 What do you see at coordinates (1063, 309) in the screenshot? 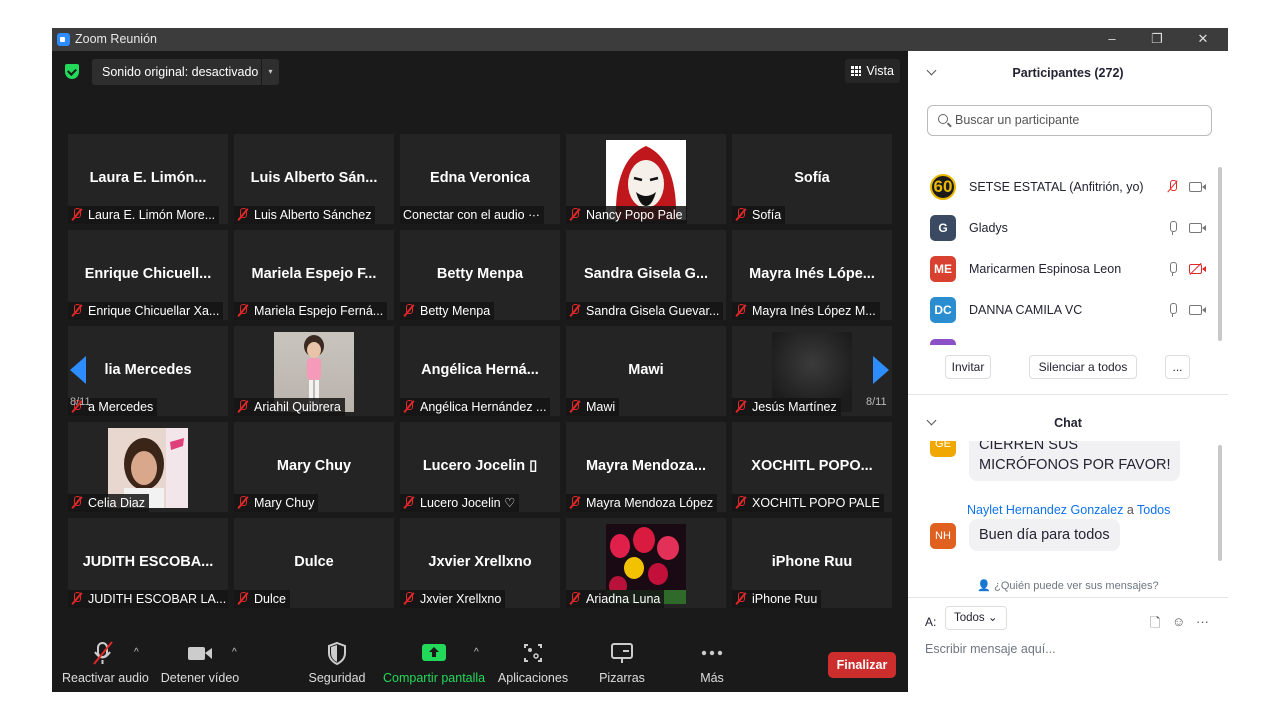
I see `participant-row: DC DANNA CAMILA VC` at bounding box center [1063, 309].